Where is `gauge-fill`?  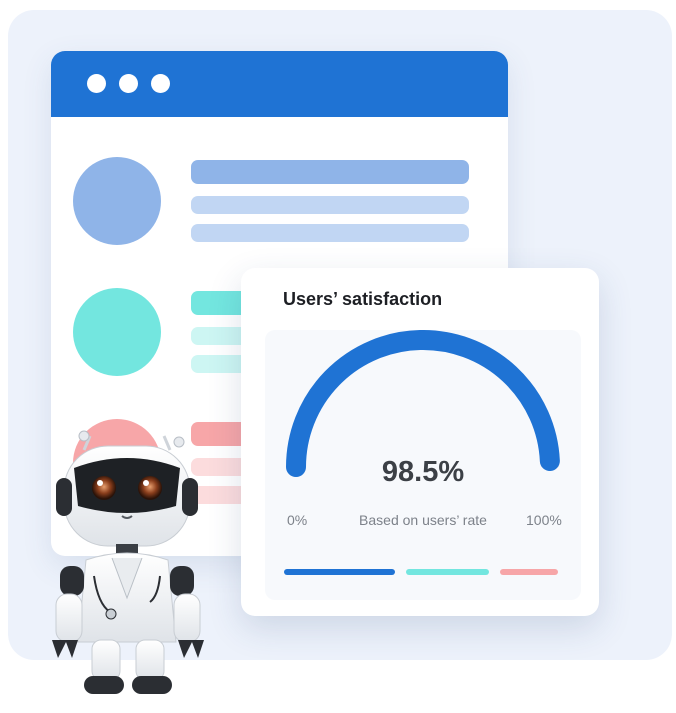 gauge-fill is located at coordinates (423, 403).